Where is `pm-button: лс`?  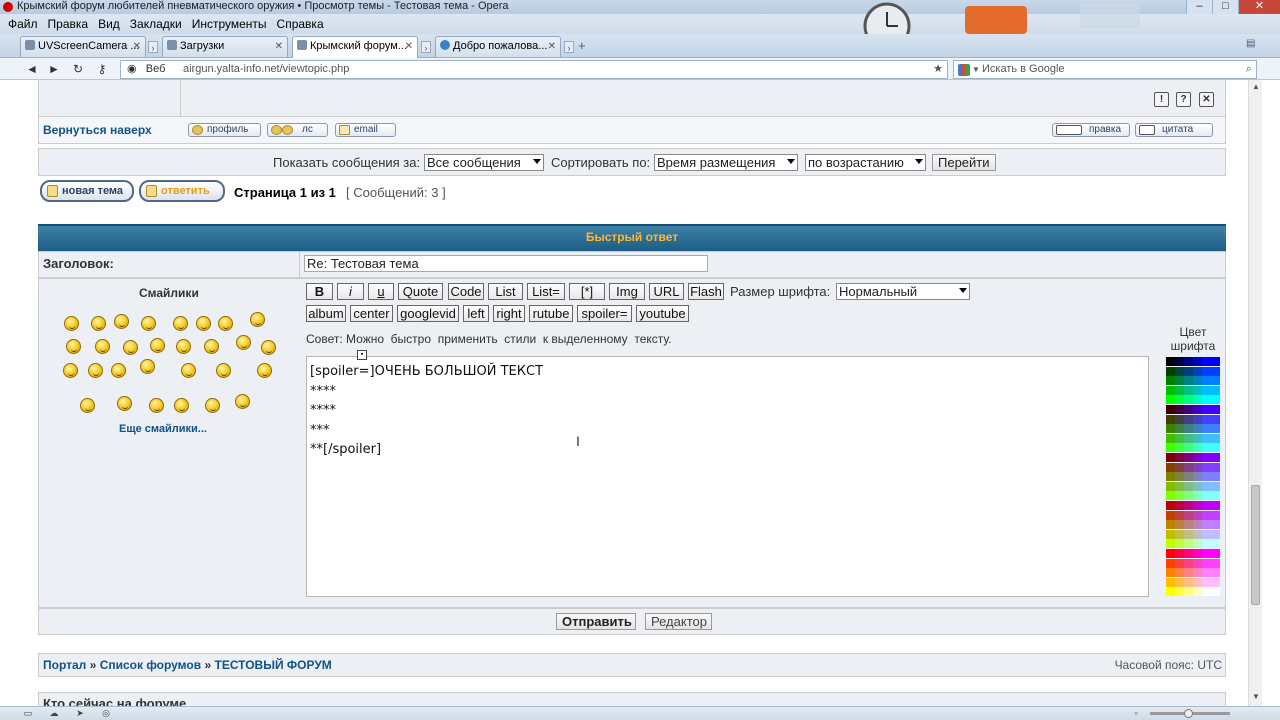
pm-button: лс is located at coordinates (297, 130).